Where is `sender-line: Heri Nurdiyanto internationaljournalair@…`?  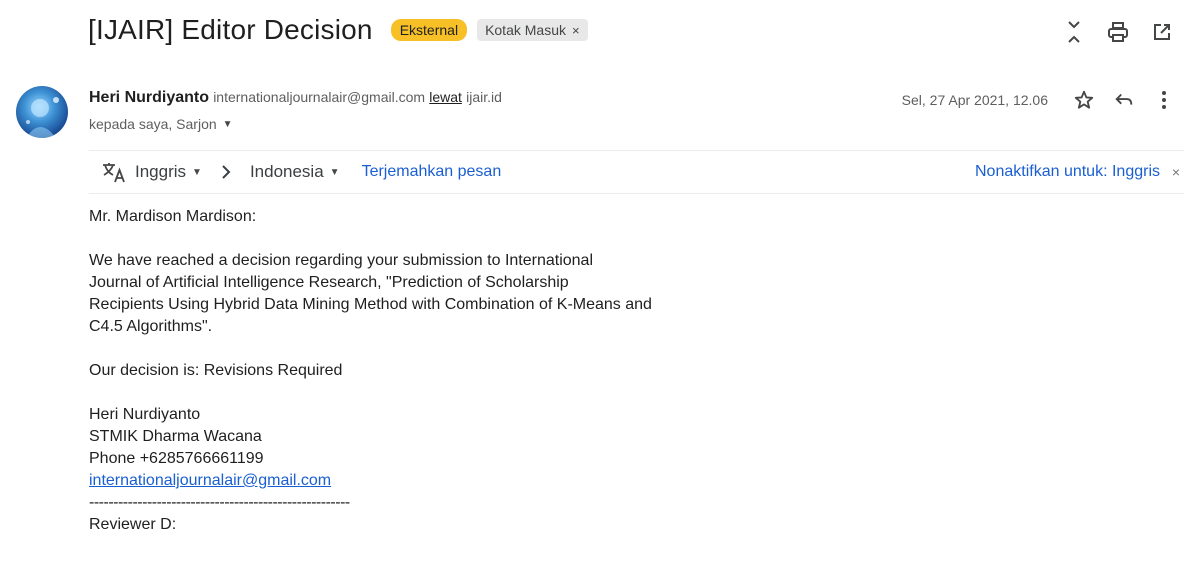
sender-line: Heri Nurdiyanto internationaljournalair@… is located at coordinates (295, 98).